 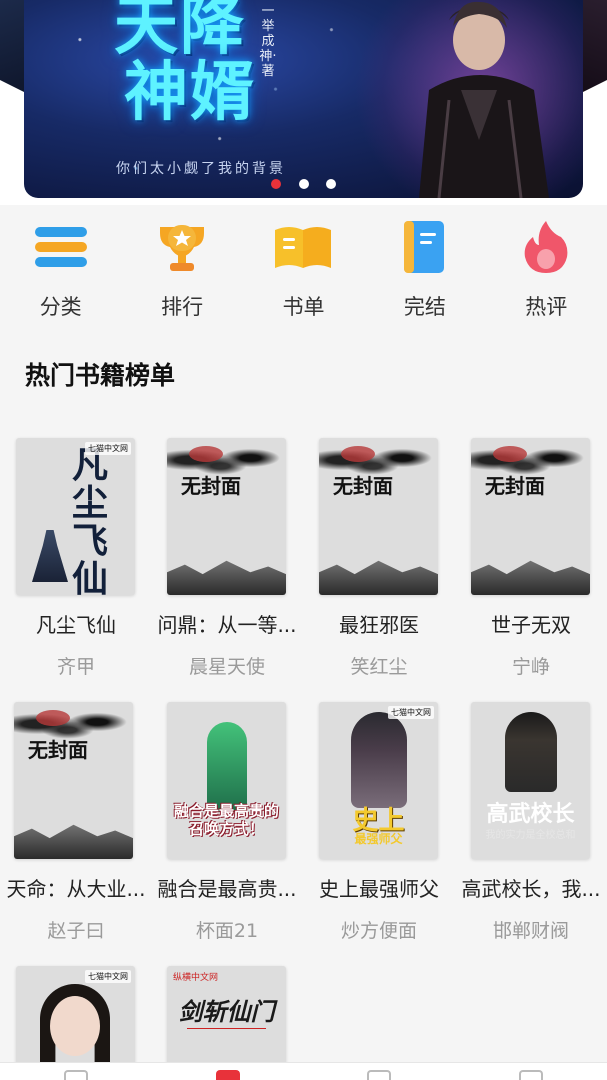 I want to click on category-shortcuts: 分类 排行 书单 完结 热评, so click(x=303, y=267).